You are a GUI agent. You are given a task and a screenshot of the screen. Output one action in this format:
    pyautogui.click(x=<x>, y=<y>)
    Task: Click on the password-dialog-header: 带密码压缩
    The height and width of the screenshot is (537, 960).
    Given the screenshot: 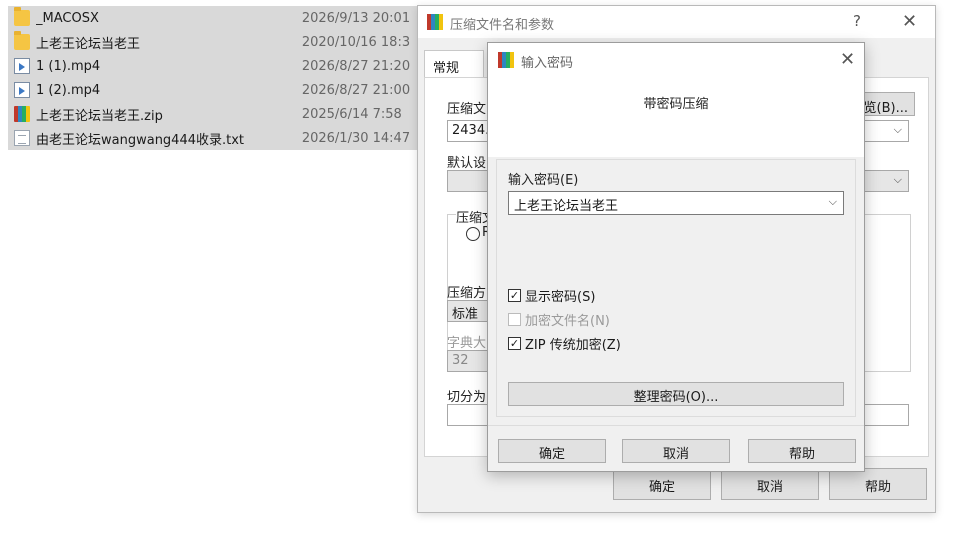 What is the action you would take?
    pyautogui.click(x=676, y=117)
    